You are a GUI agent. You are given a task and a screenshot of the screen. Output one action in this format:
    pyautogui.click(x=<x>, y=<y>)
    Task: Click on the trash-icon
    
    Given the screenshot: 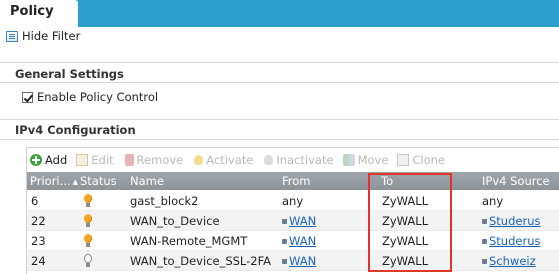 What is the action you would take?
    pyautogui.click(x=129, y=160)
    